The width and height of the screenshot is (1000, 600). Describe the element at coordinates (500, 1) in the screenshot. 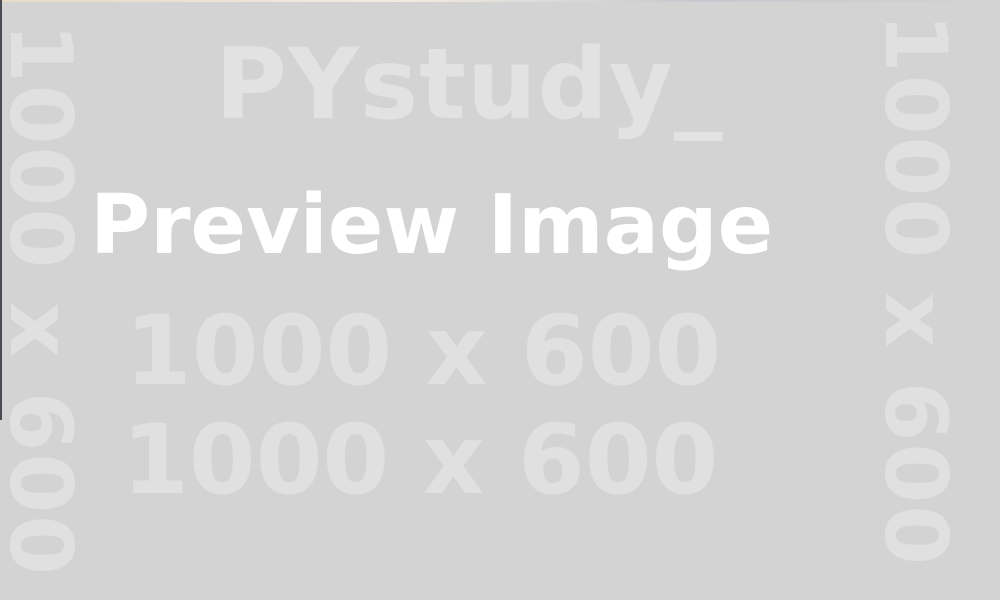

I see `top-edge-strip` at that location.